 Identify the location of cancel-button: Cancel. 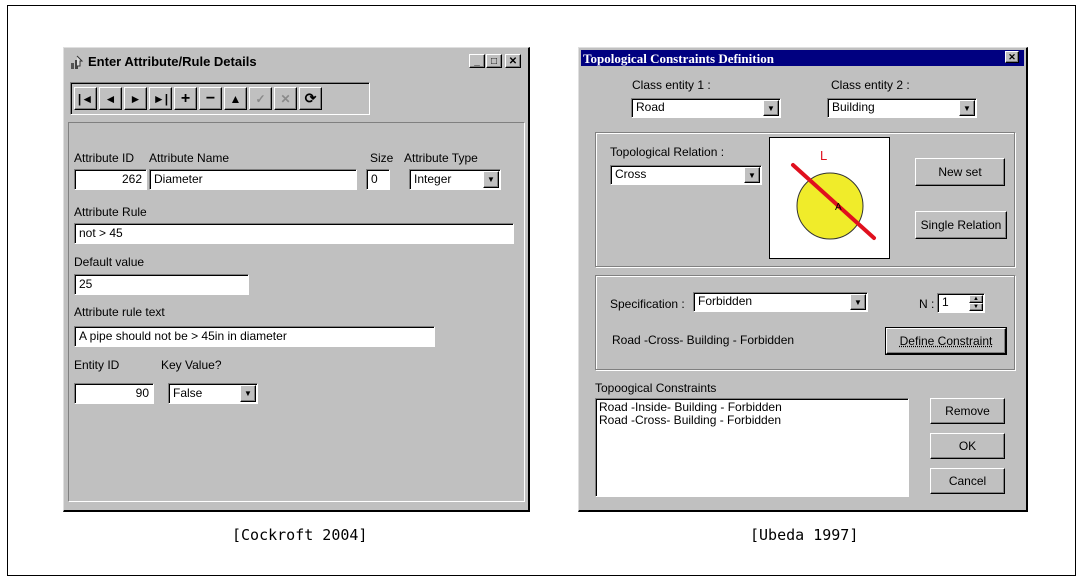
(967, 481).